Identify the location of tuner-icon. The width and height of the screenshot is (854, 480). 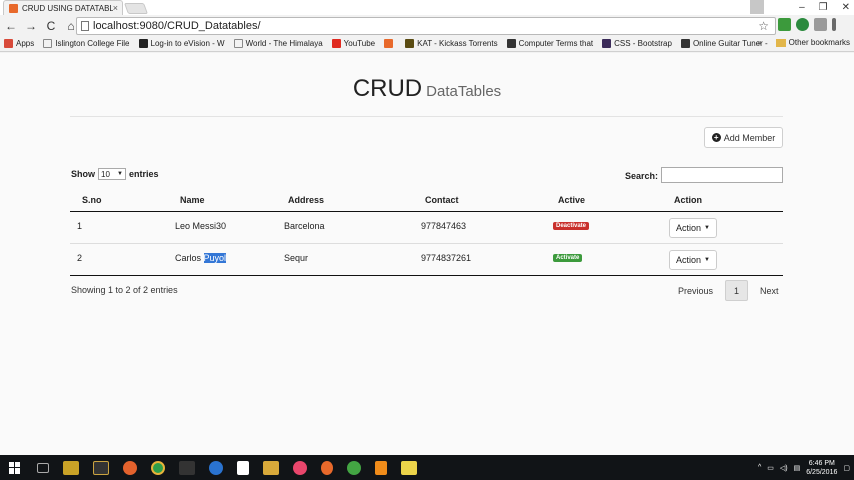
(685, 43).